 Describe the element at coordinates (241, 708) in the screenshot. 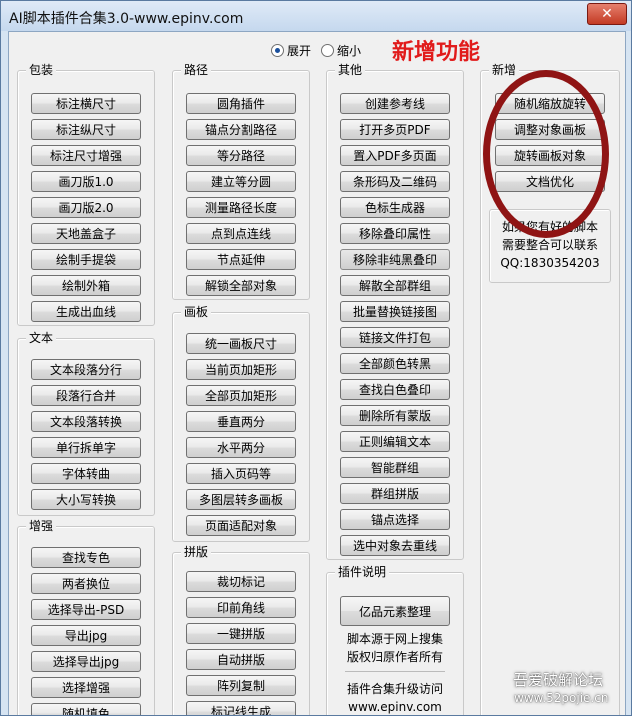

I see `imposition-button-6: 标记线生成` at that location.